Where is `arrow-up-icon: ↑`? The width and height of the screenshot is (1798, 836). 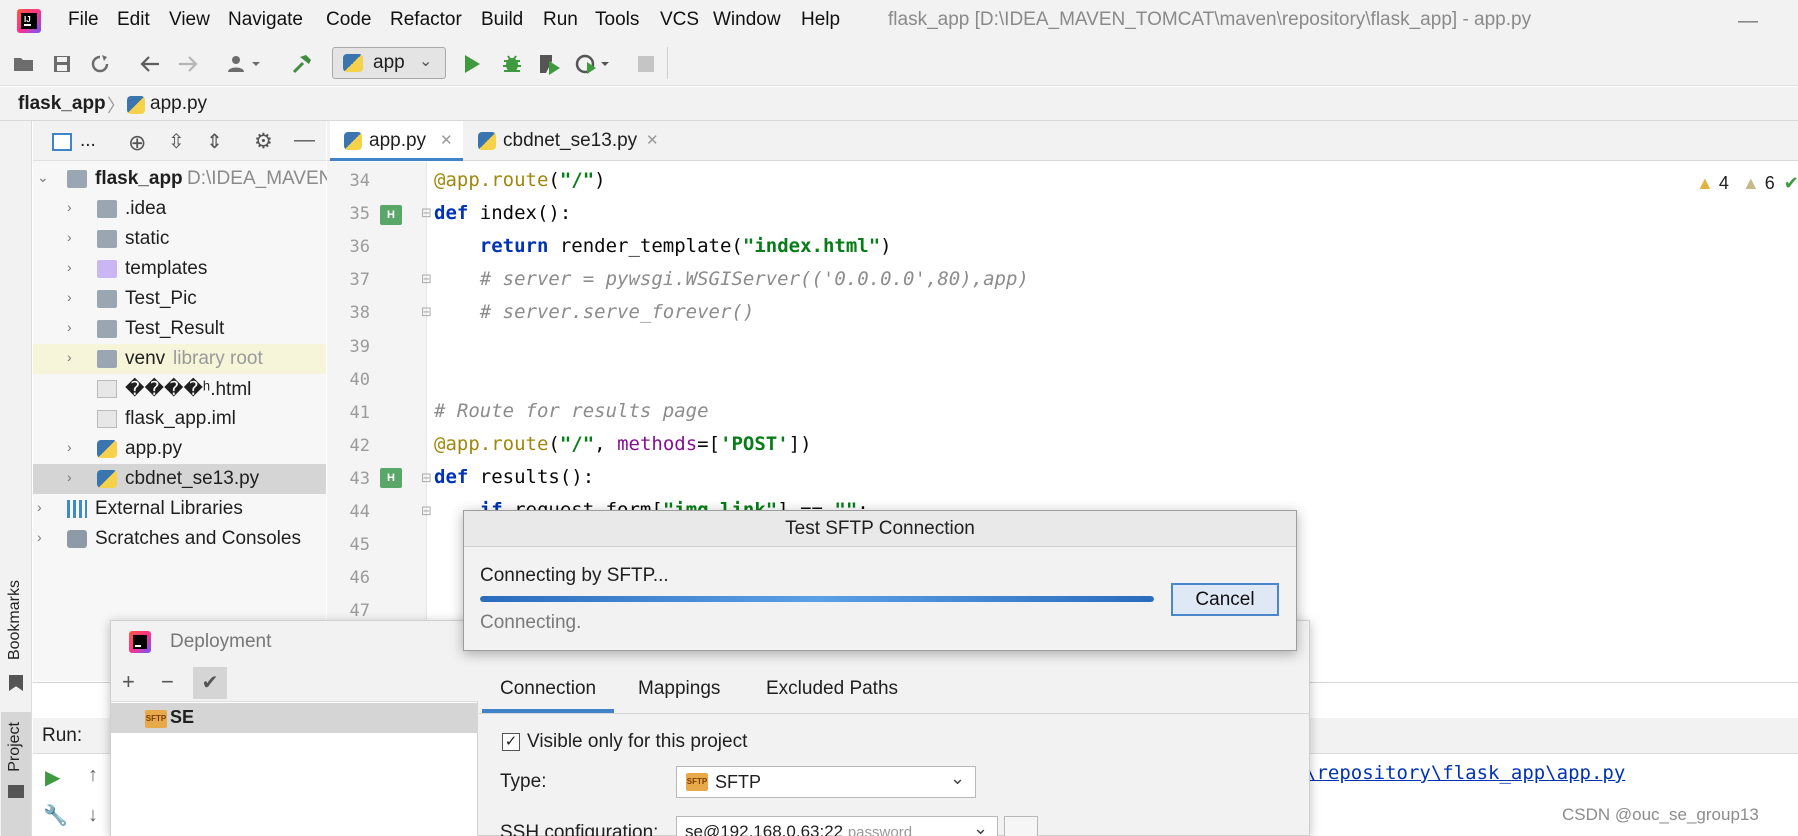
arrow-up-icon: ↑ is located at coordinates (93, 775).